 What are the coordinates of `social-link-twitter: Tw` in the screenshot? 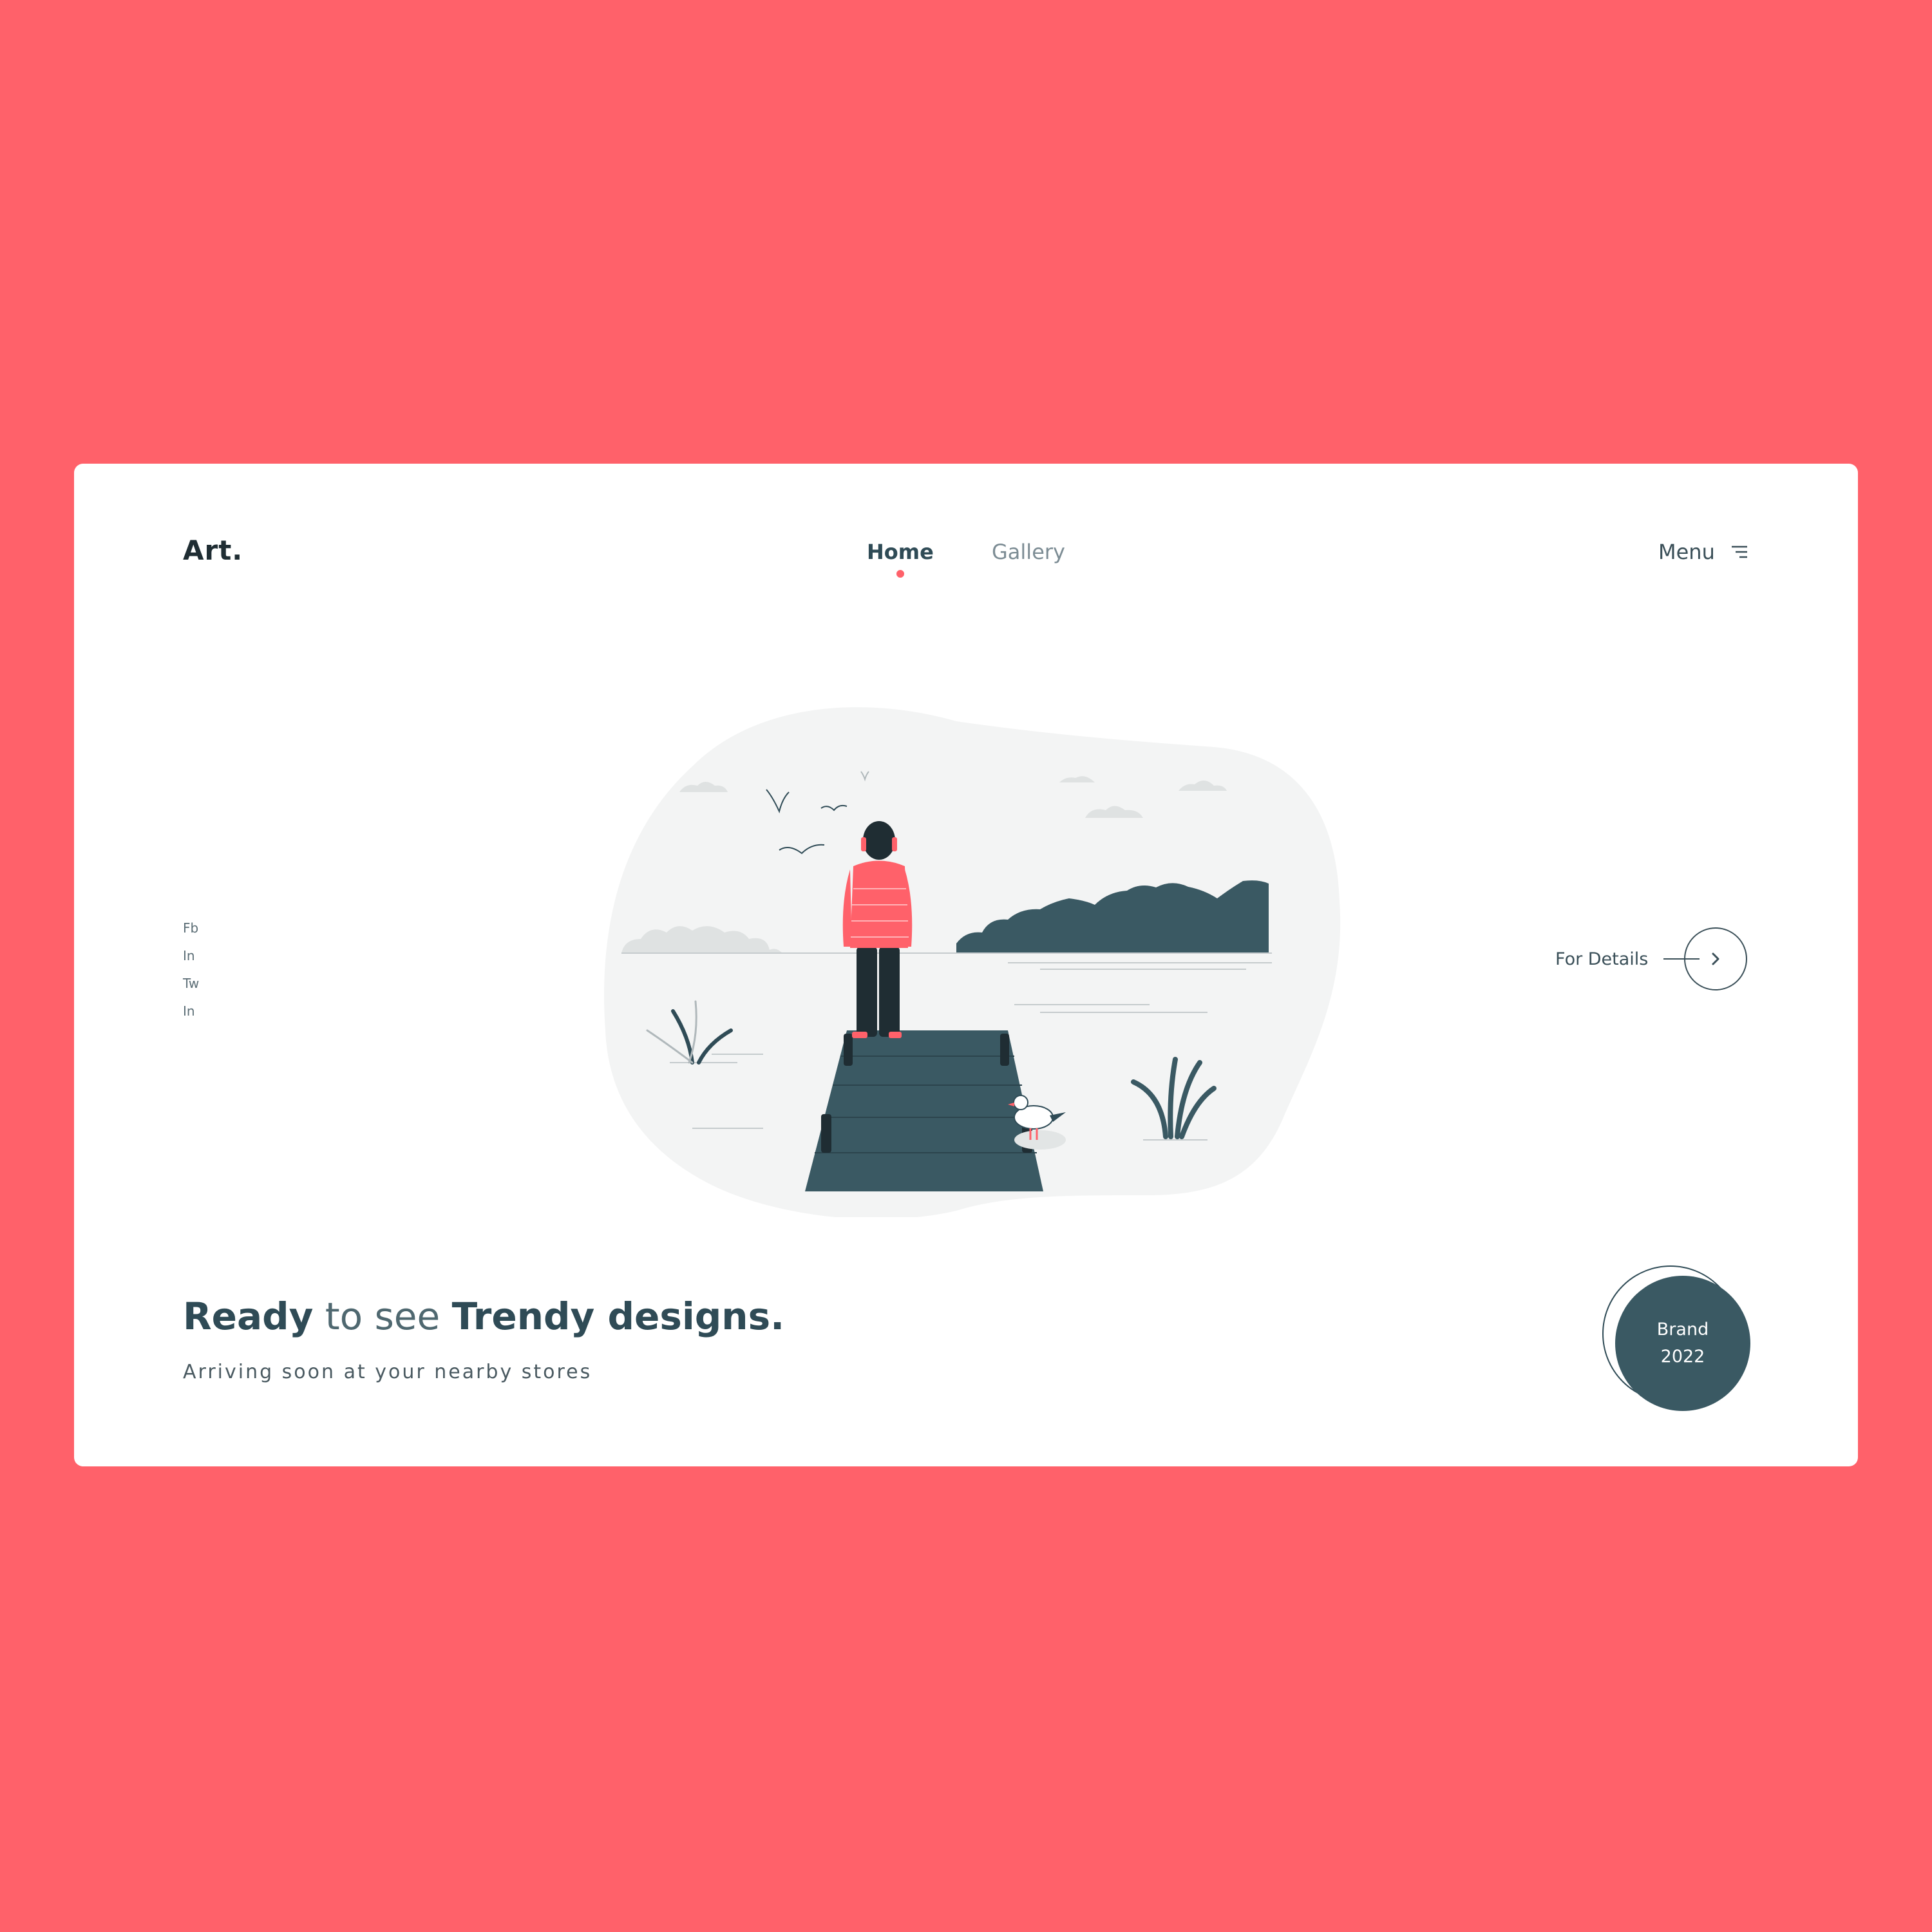 It's located at (191, 984).